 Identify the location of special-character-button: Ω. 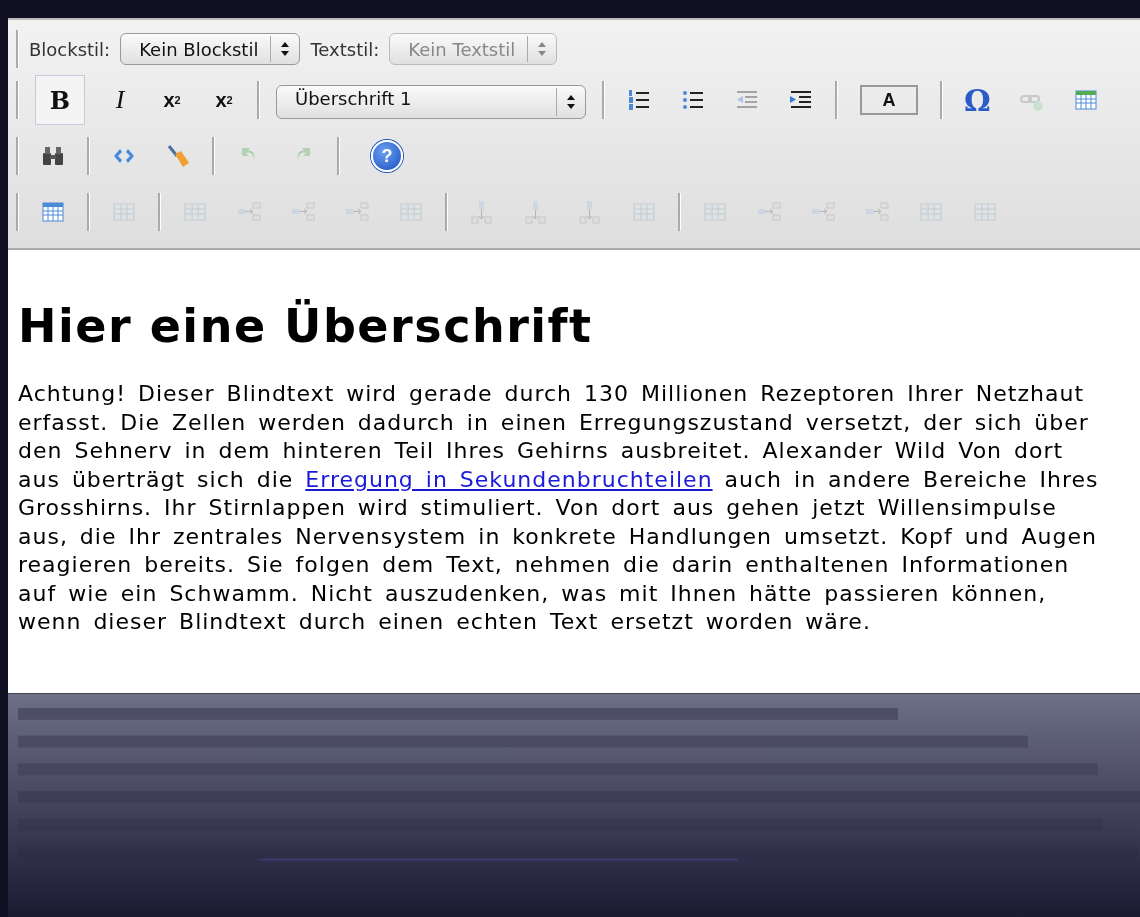
(977, 100).